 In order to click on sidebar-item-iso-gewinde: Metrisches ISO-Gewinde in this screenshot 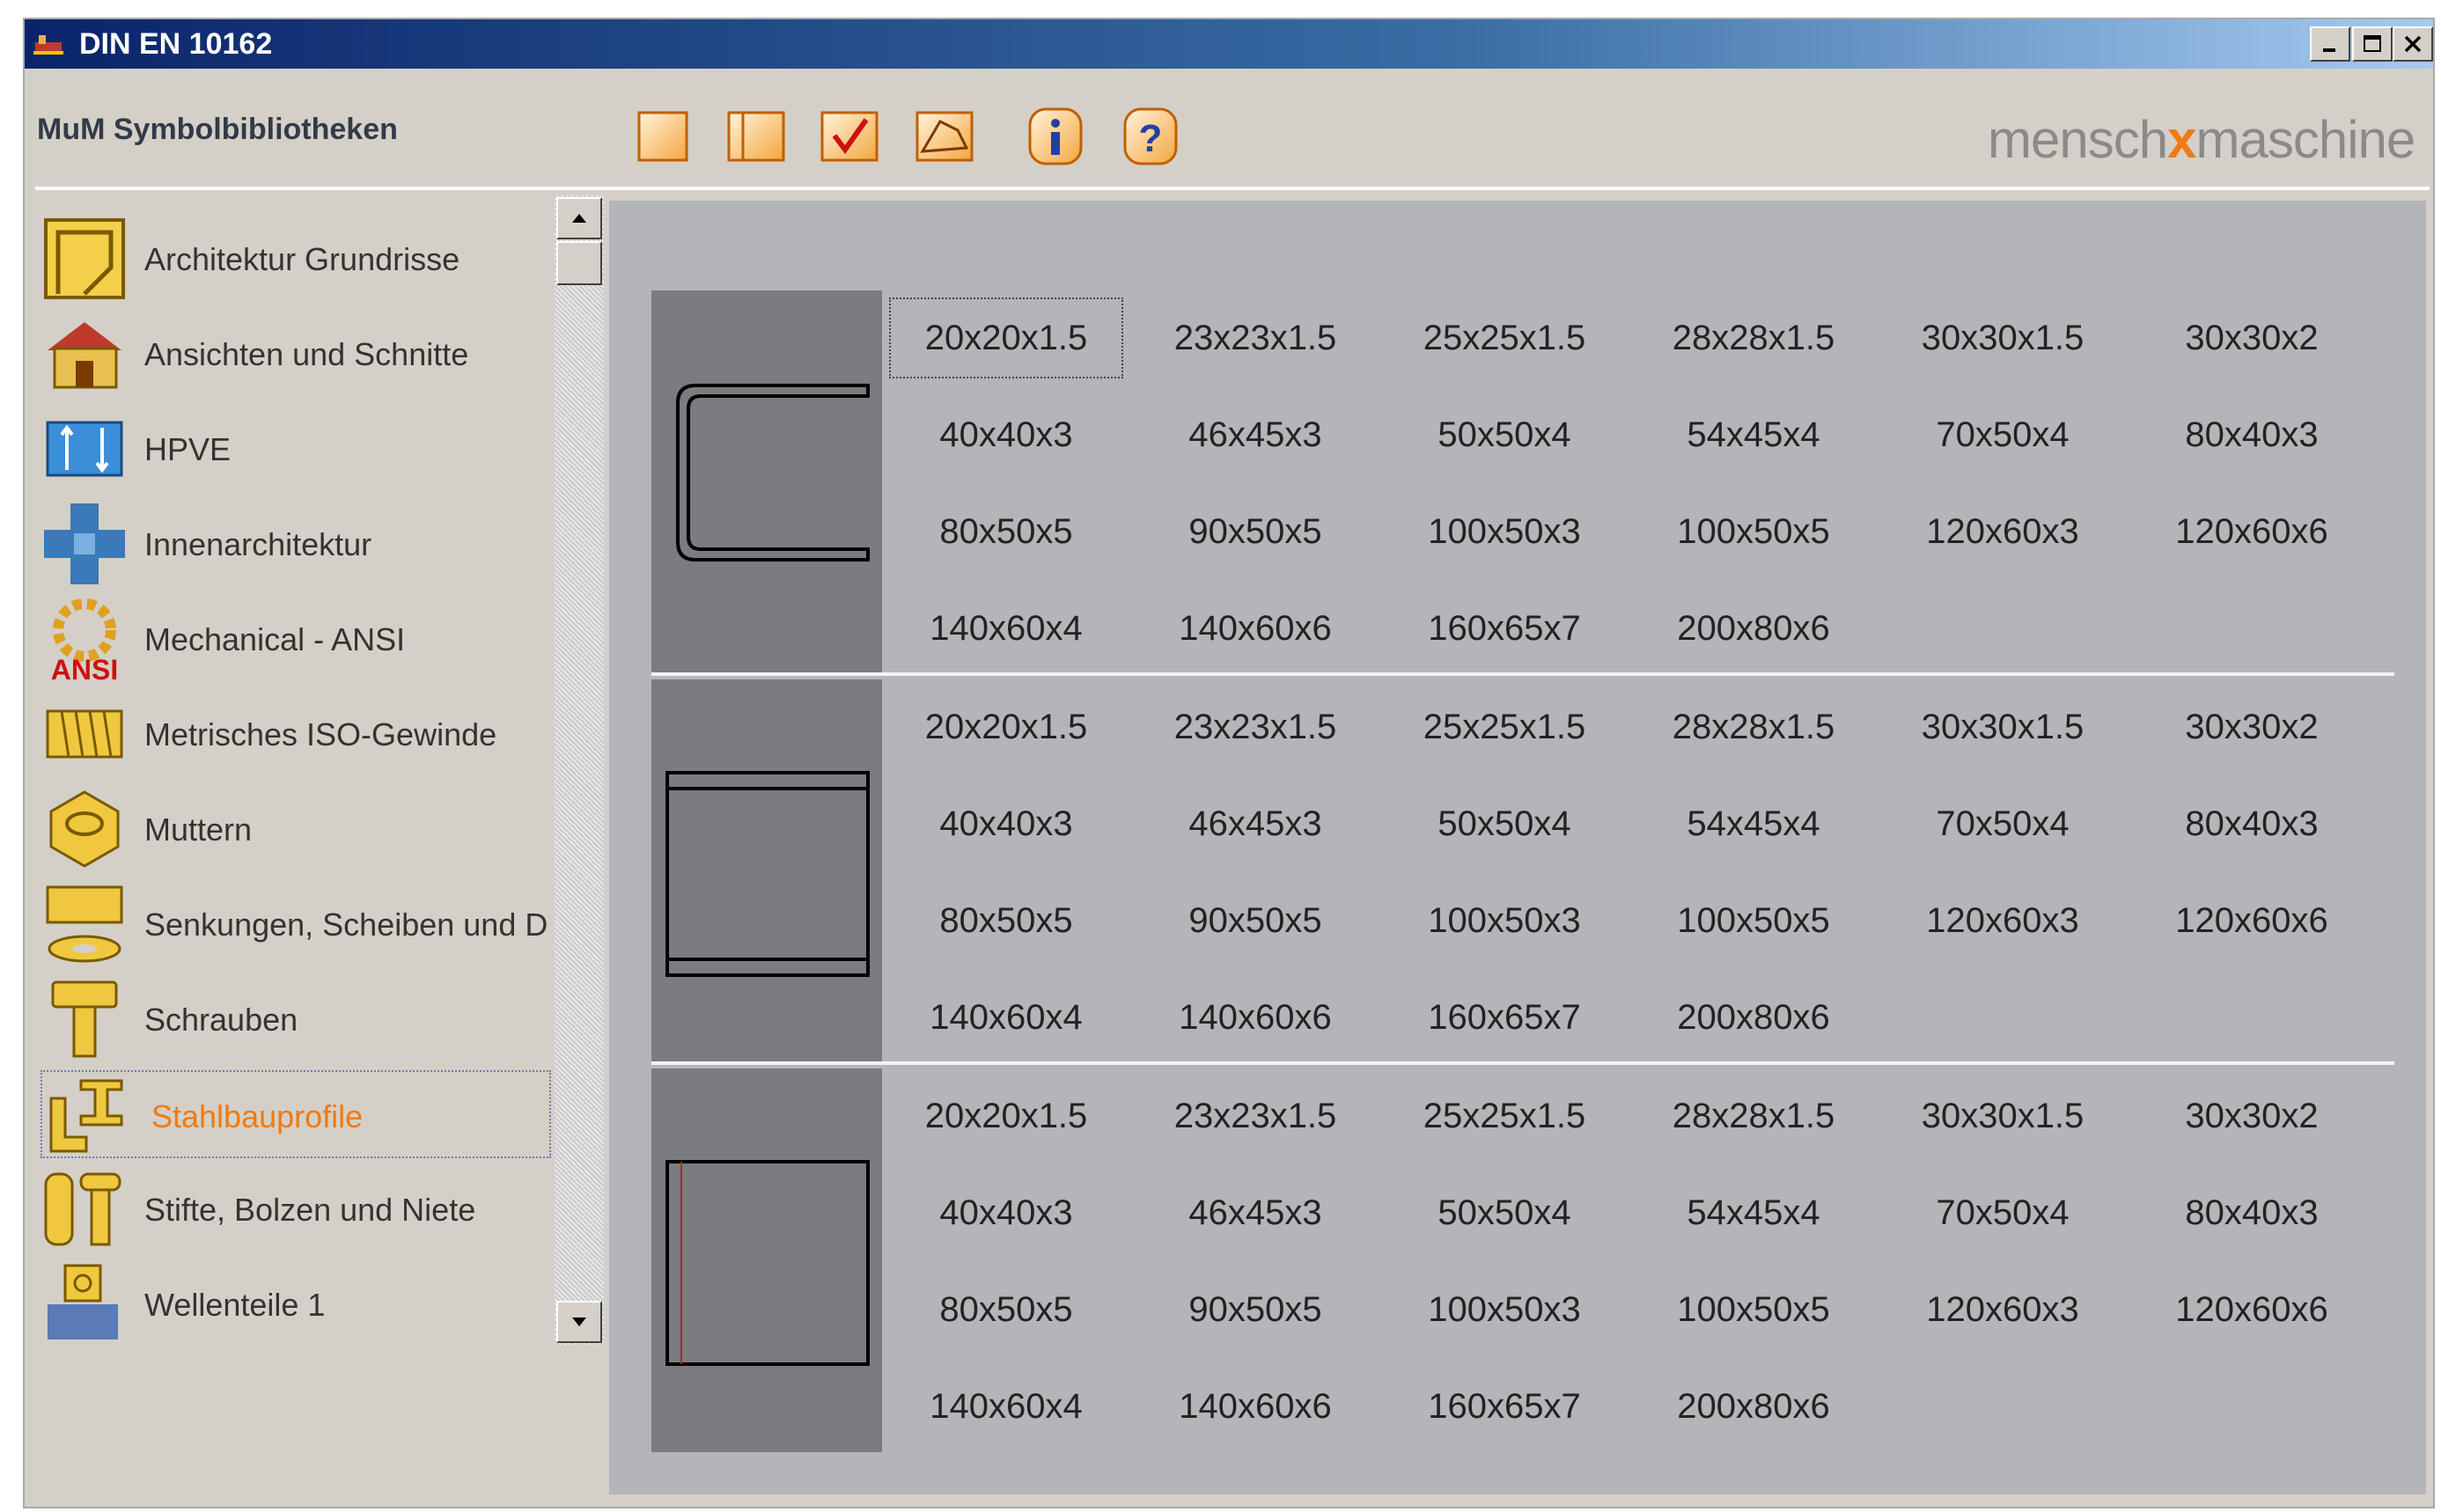, I will do `click(295, 734)`.